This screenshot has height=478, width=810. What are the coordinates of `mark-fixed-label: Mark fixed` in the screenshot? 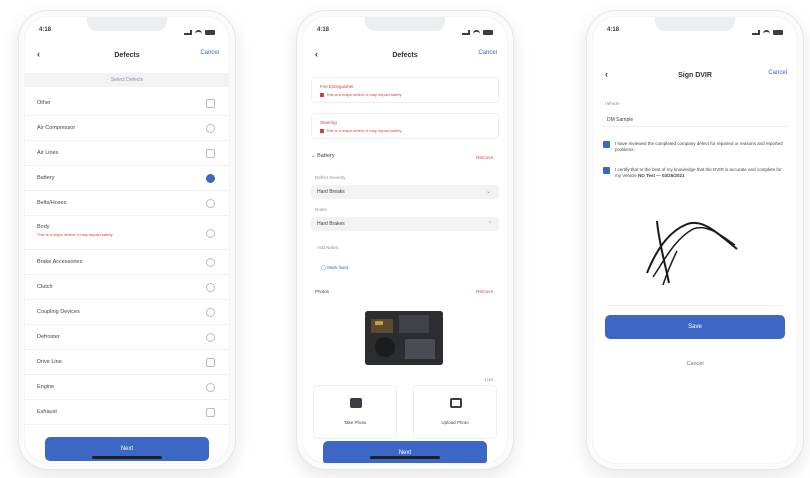 It's located at (338, 267).